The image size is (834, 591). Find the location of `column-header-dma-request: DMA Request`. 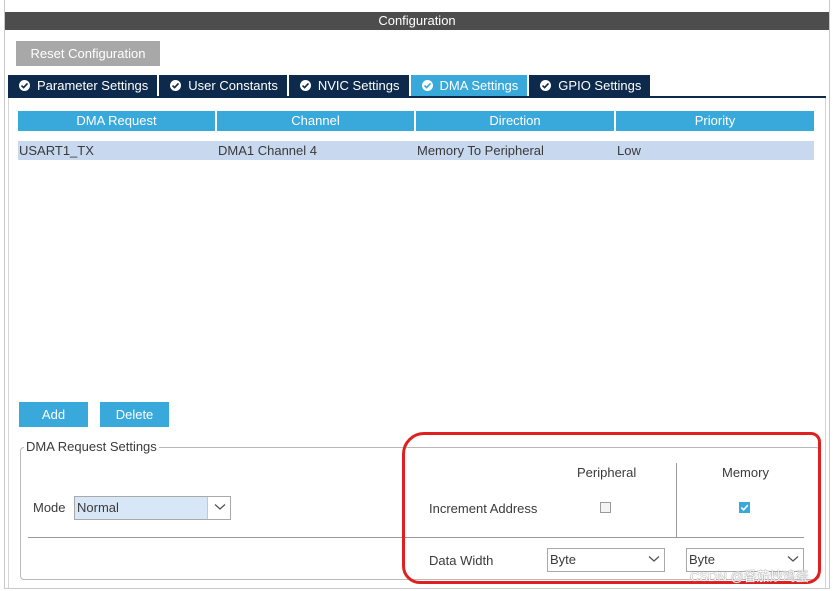

column-header-dma-request: DMA Request is located at coordinates (116, 121).